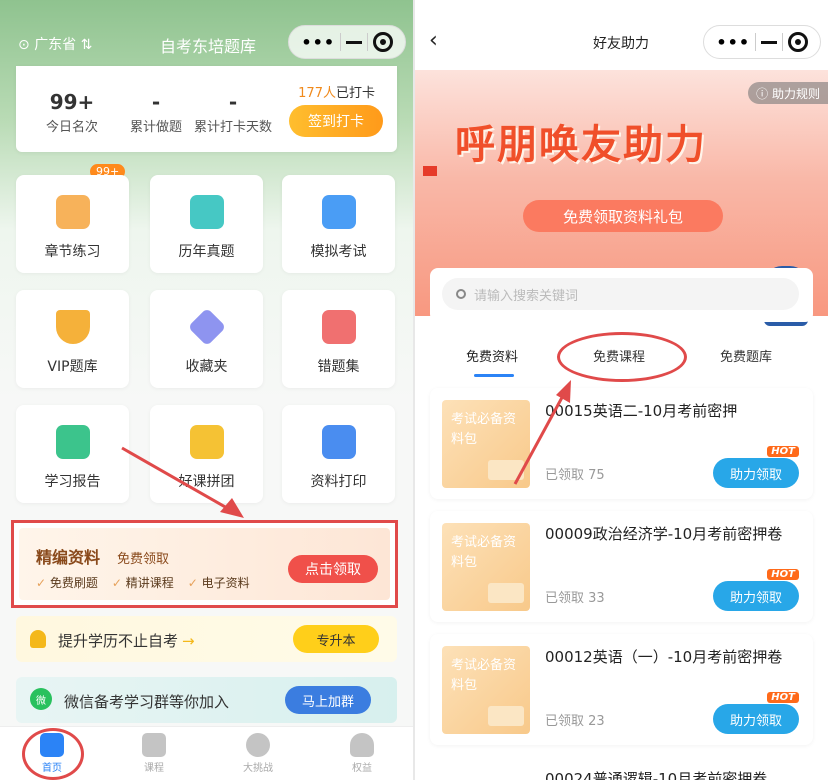  Describe the element at coordinates (540, 438) in the screenshot. I see `arrow-to-courses-tab` at that location.